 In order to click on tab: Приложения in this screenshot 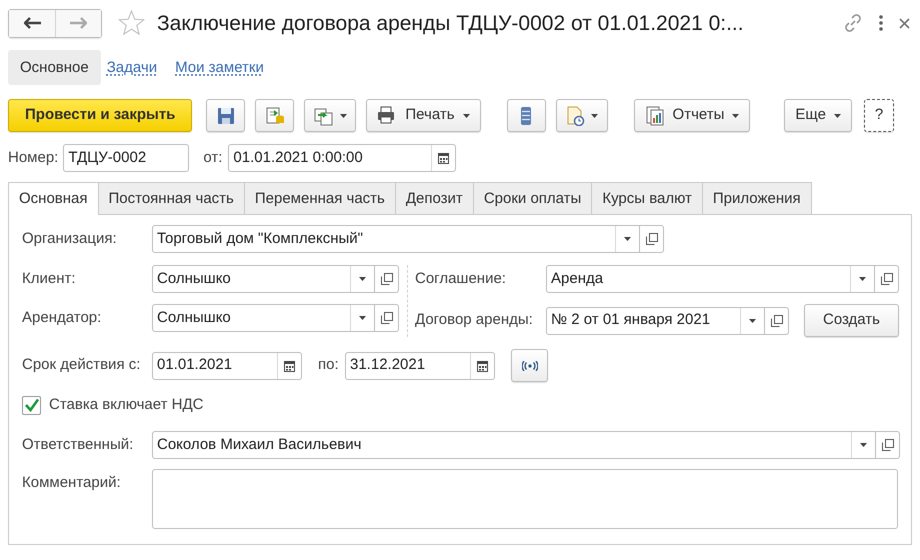, I will do `click(757, 198)`.